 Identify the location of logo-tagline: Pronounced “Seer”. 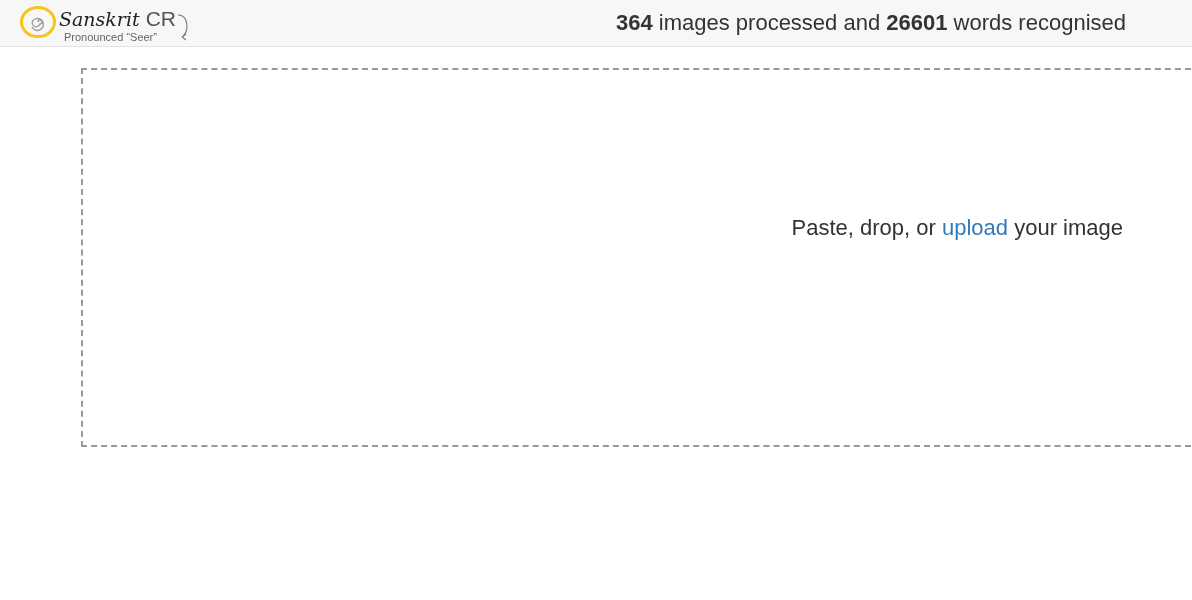
(111, 37).